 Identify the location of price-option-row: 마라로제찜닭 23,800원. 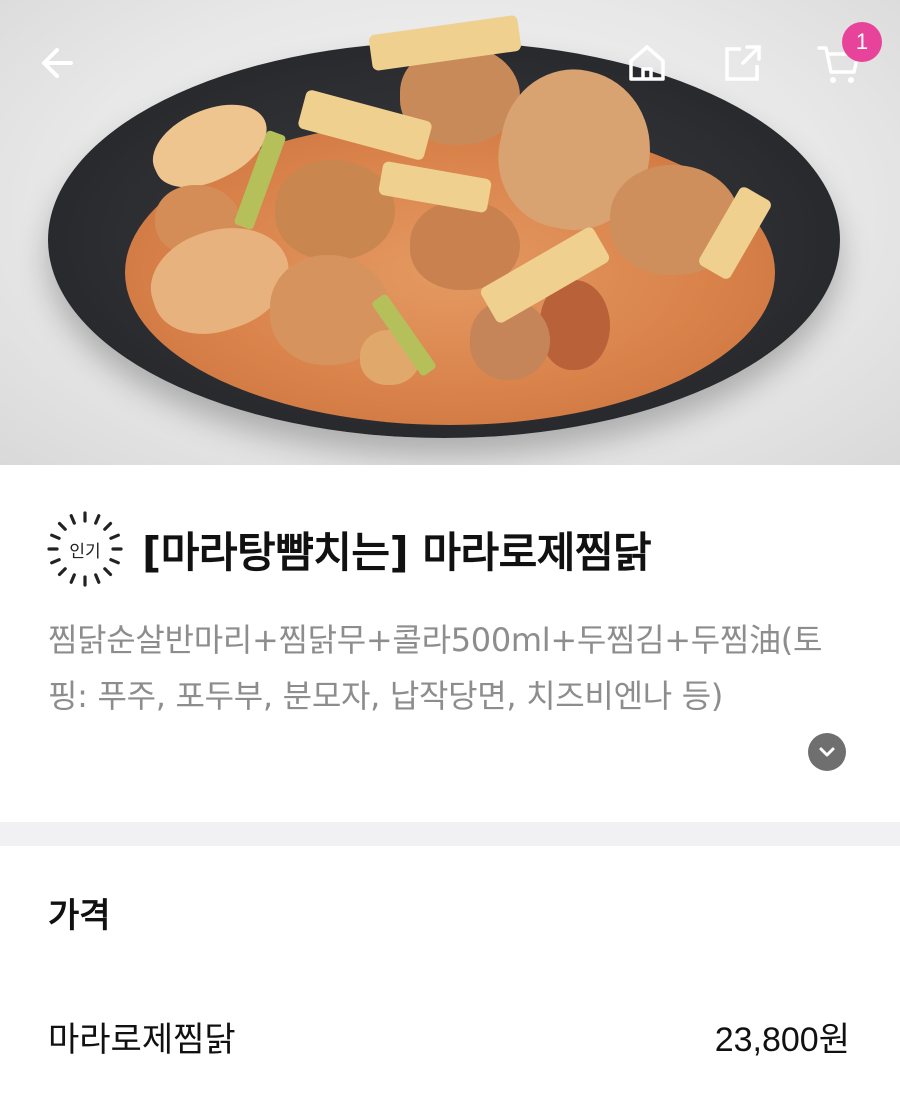
(449, 1036).